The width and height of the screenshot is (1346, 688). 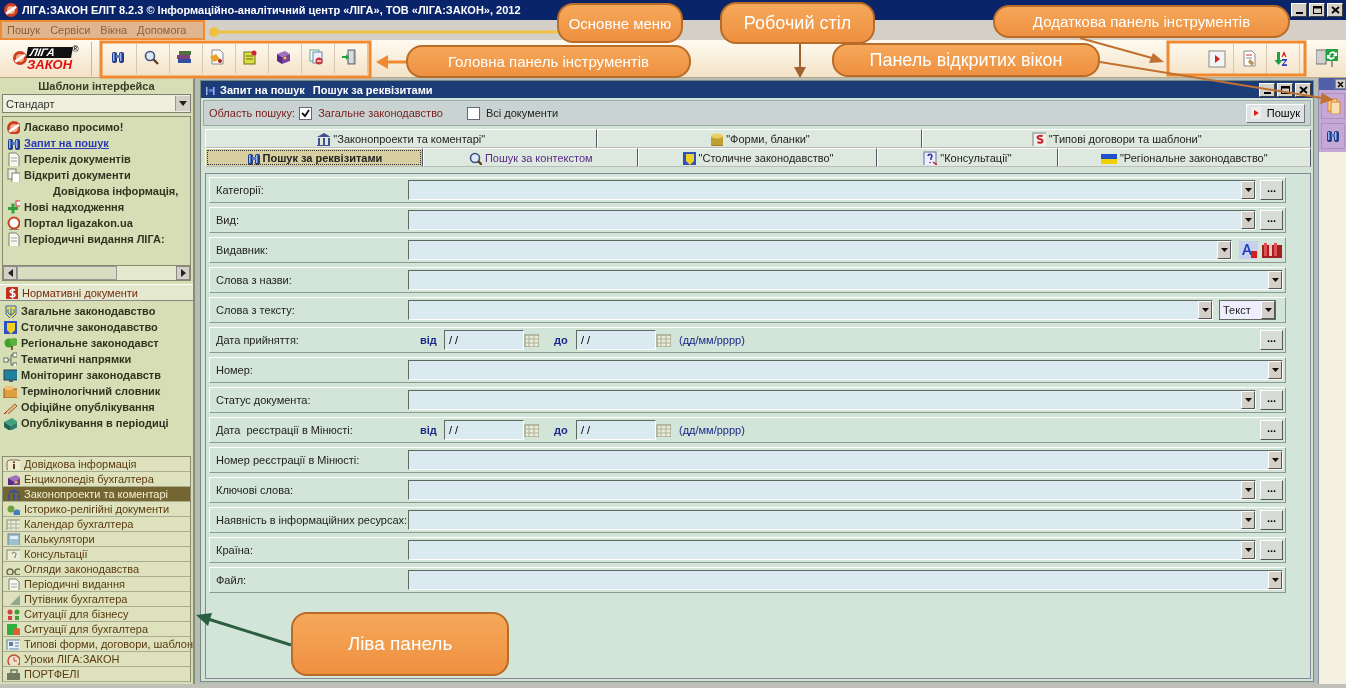 What do you see at coordinates (428, 430) in the screenshot?
I see `from-label: від` at bounding box center [428, 430].